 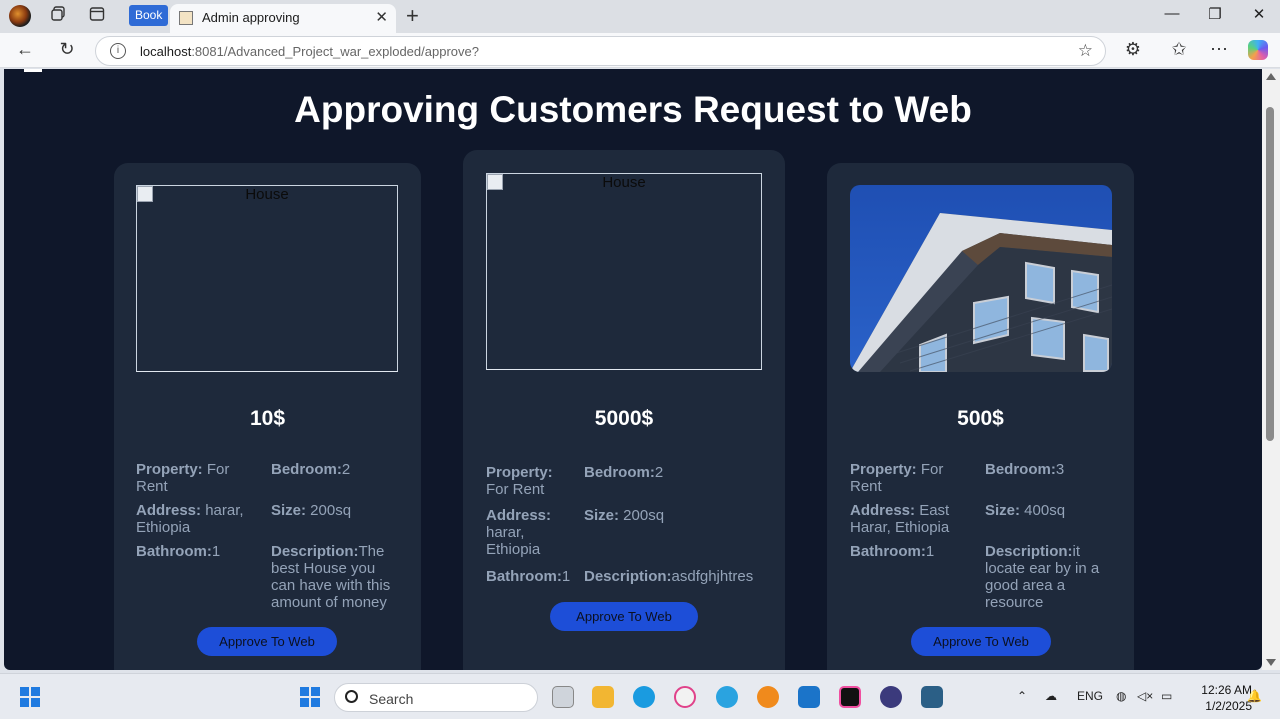 I want to click on search-placeholder: Search, so click(x=391, y=699).